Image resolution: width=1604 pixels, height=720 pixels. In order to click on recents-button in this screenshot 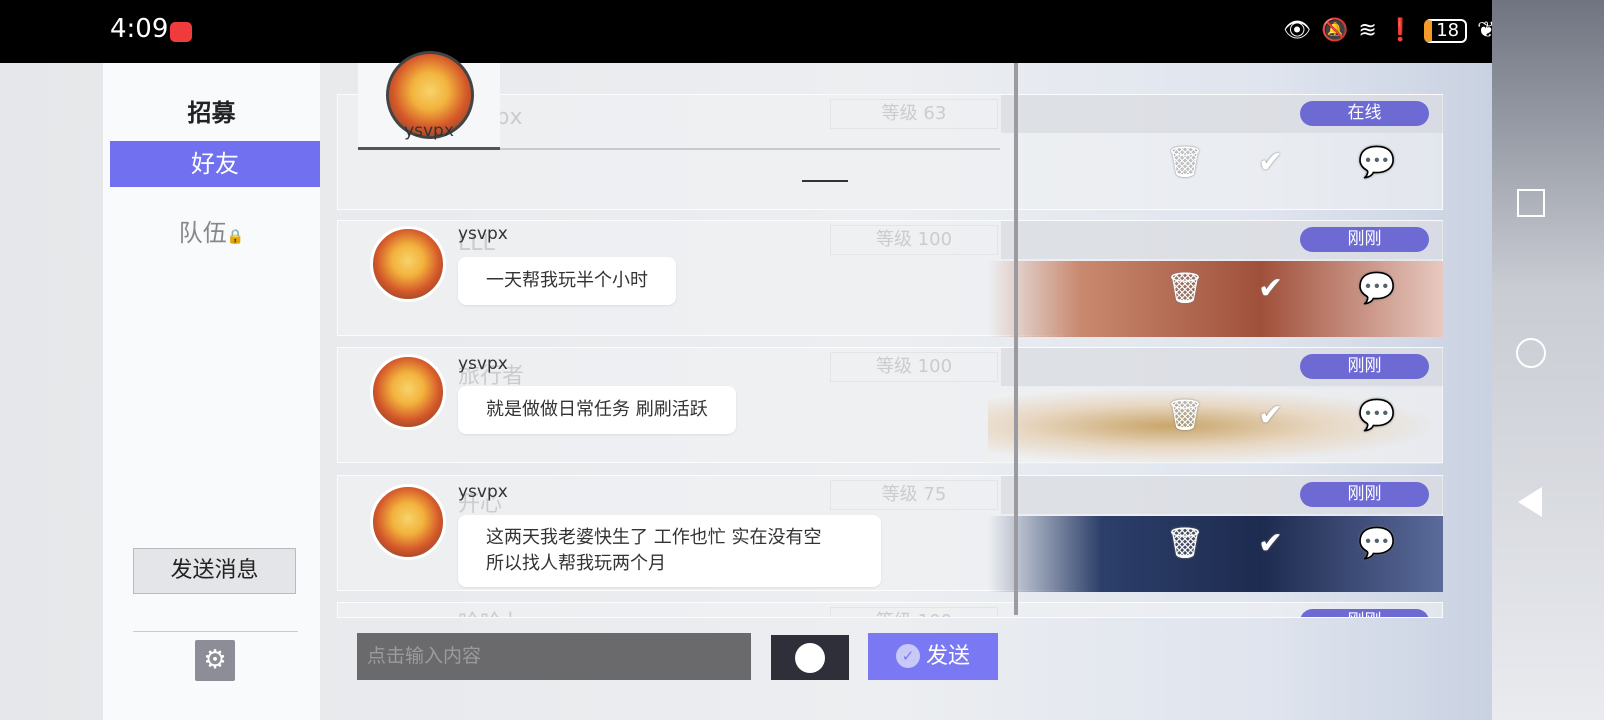, I will do `click(1531, 203)`.